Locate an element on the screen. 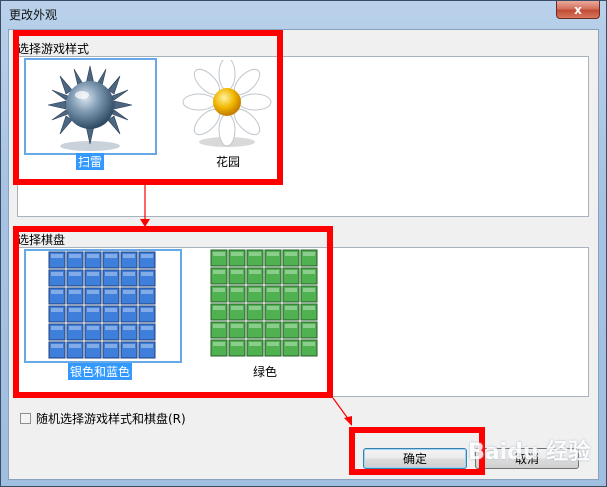 Image resolution: width=607 pixels, height=487 pixels. titlebar: 更改外观 x is located at coordinates (303, 14).